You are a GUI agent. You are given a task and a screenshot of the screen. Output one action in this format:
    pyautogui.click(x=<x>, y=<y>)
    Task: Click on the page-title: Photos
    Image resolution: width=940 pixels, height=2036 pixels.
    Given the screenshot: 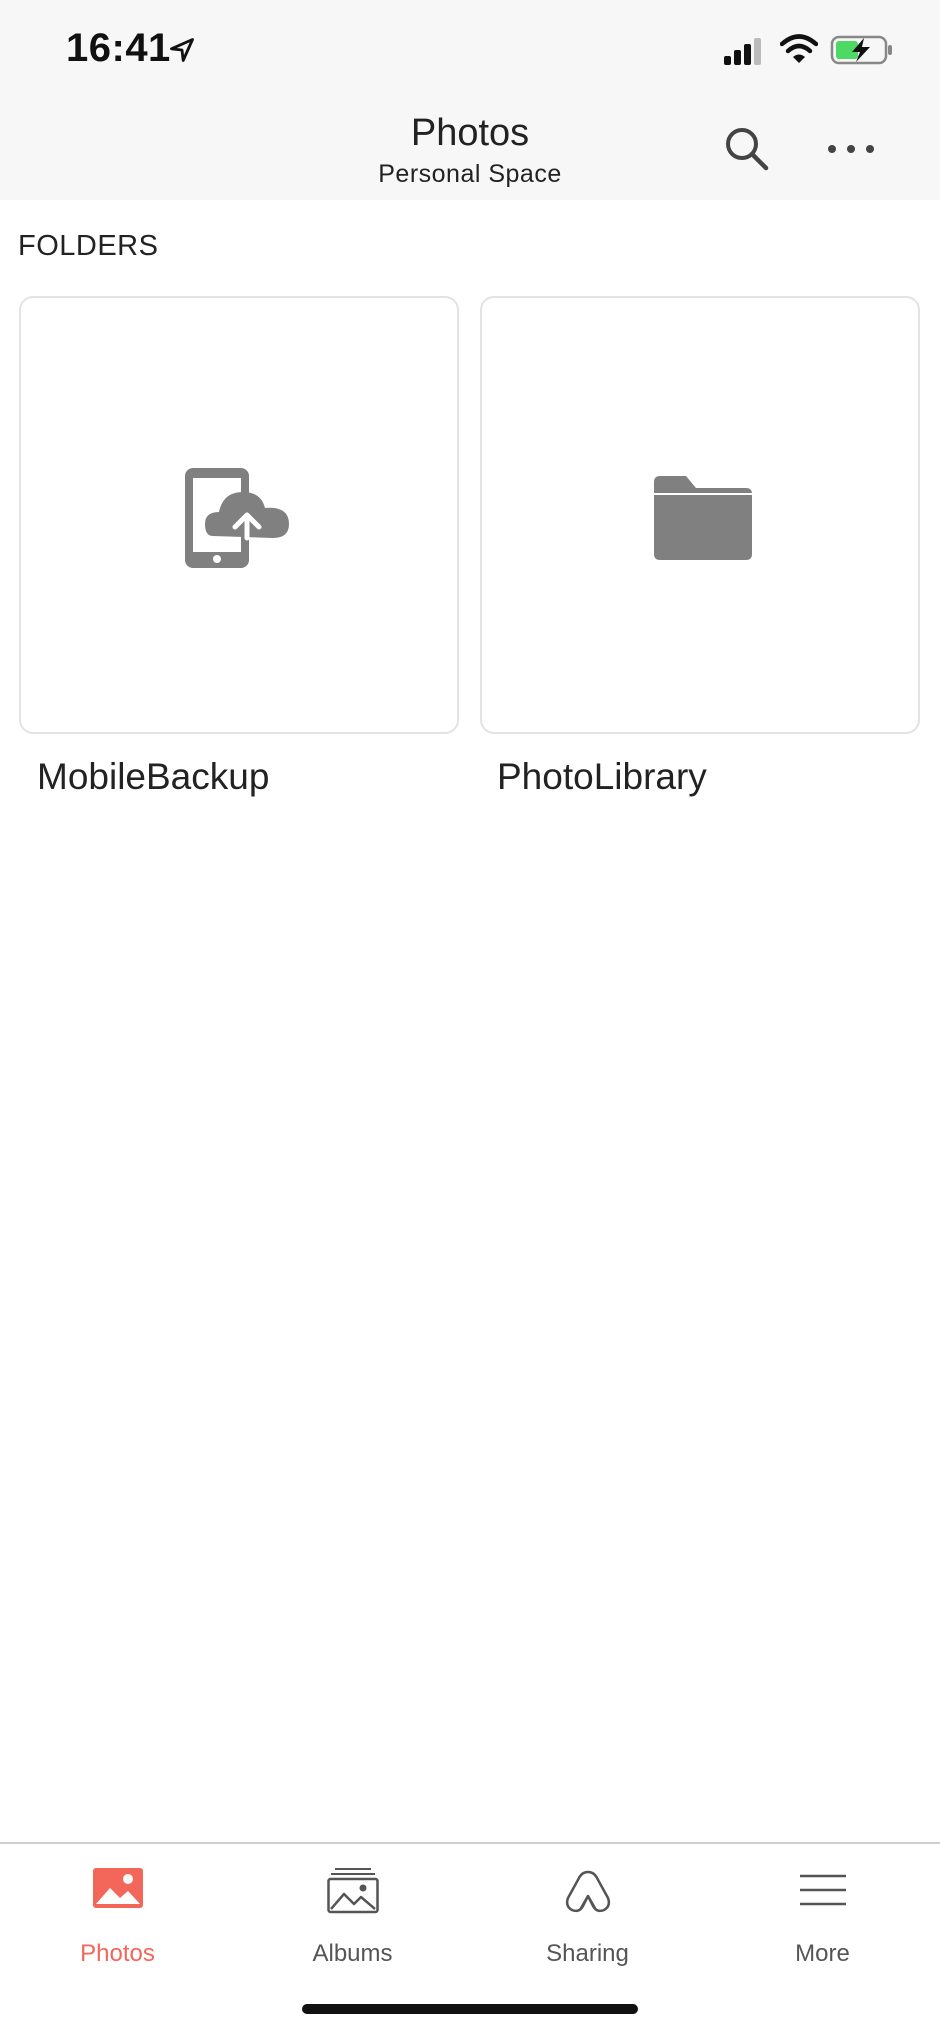 What is the action you would take?
    pyautogui.click(x=470, y=133)
    